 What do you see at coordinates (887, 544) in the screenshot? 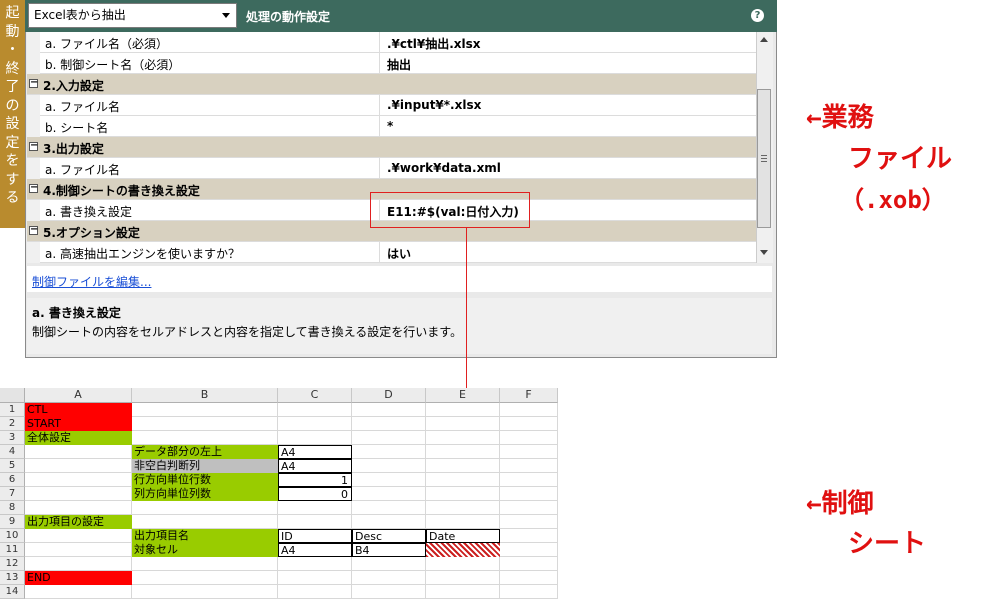
I see `annotation-control-sheet-2: シート` at bounding box center [887, 544].